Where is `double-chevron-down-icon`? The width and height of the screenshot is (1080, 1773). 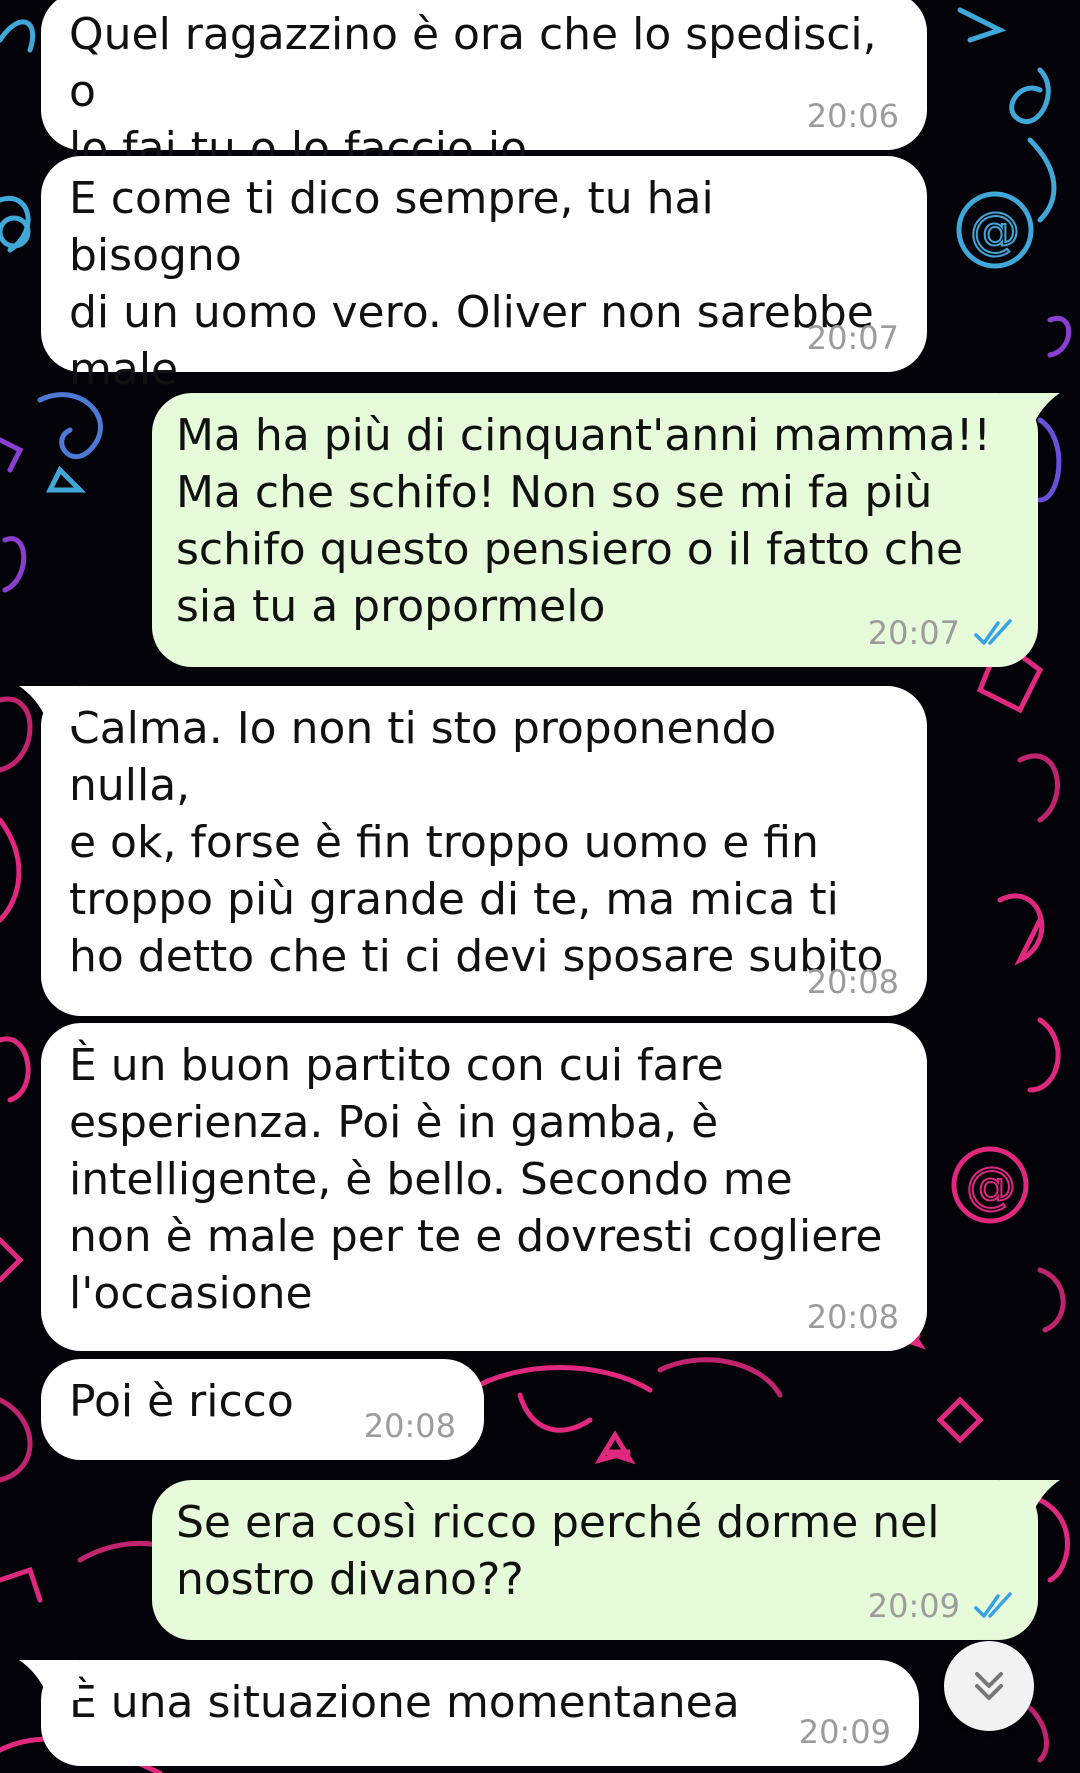 double-chevron-down-icon is located at coordinates (989, 1686).